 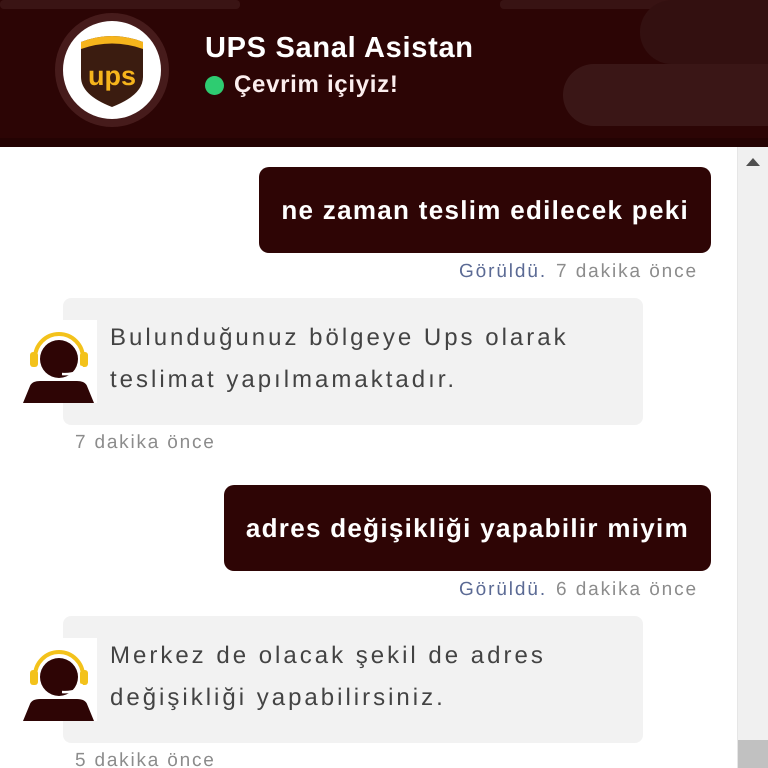 What do you see at coordinates (752, 457) in the screenshot?
I see `scrollbar-track` at bounding box center [752, 457].